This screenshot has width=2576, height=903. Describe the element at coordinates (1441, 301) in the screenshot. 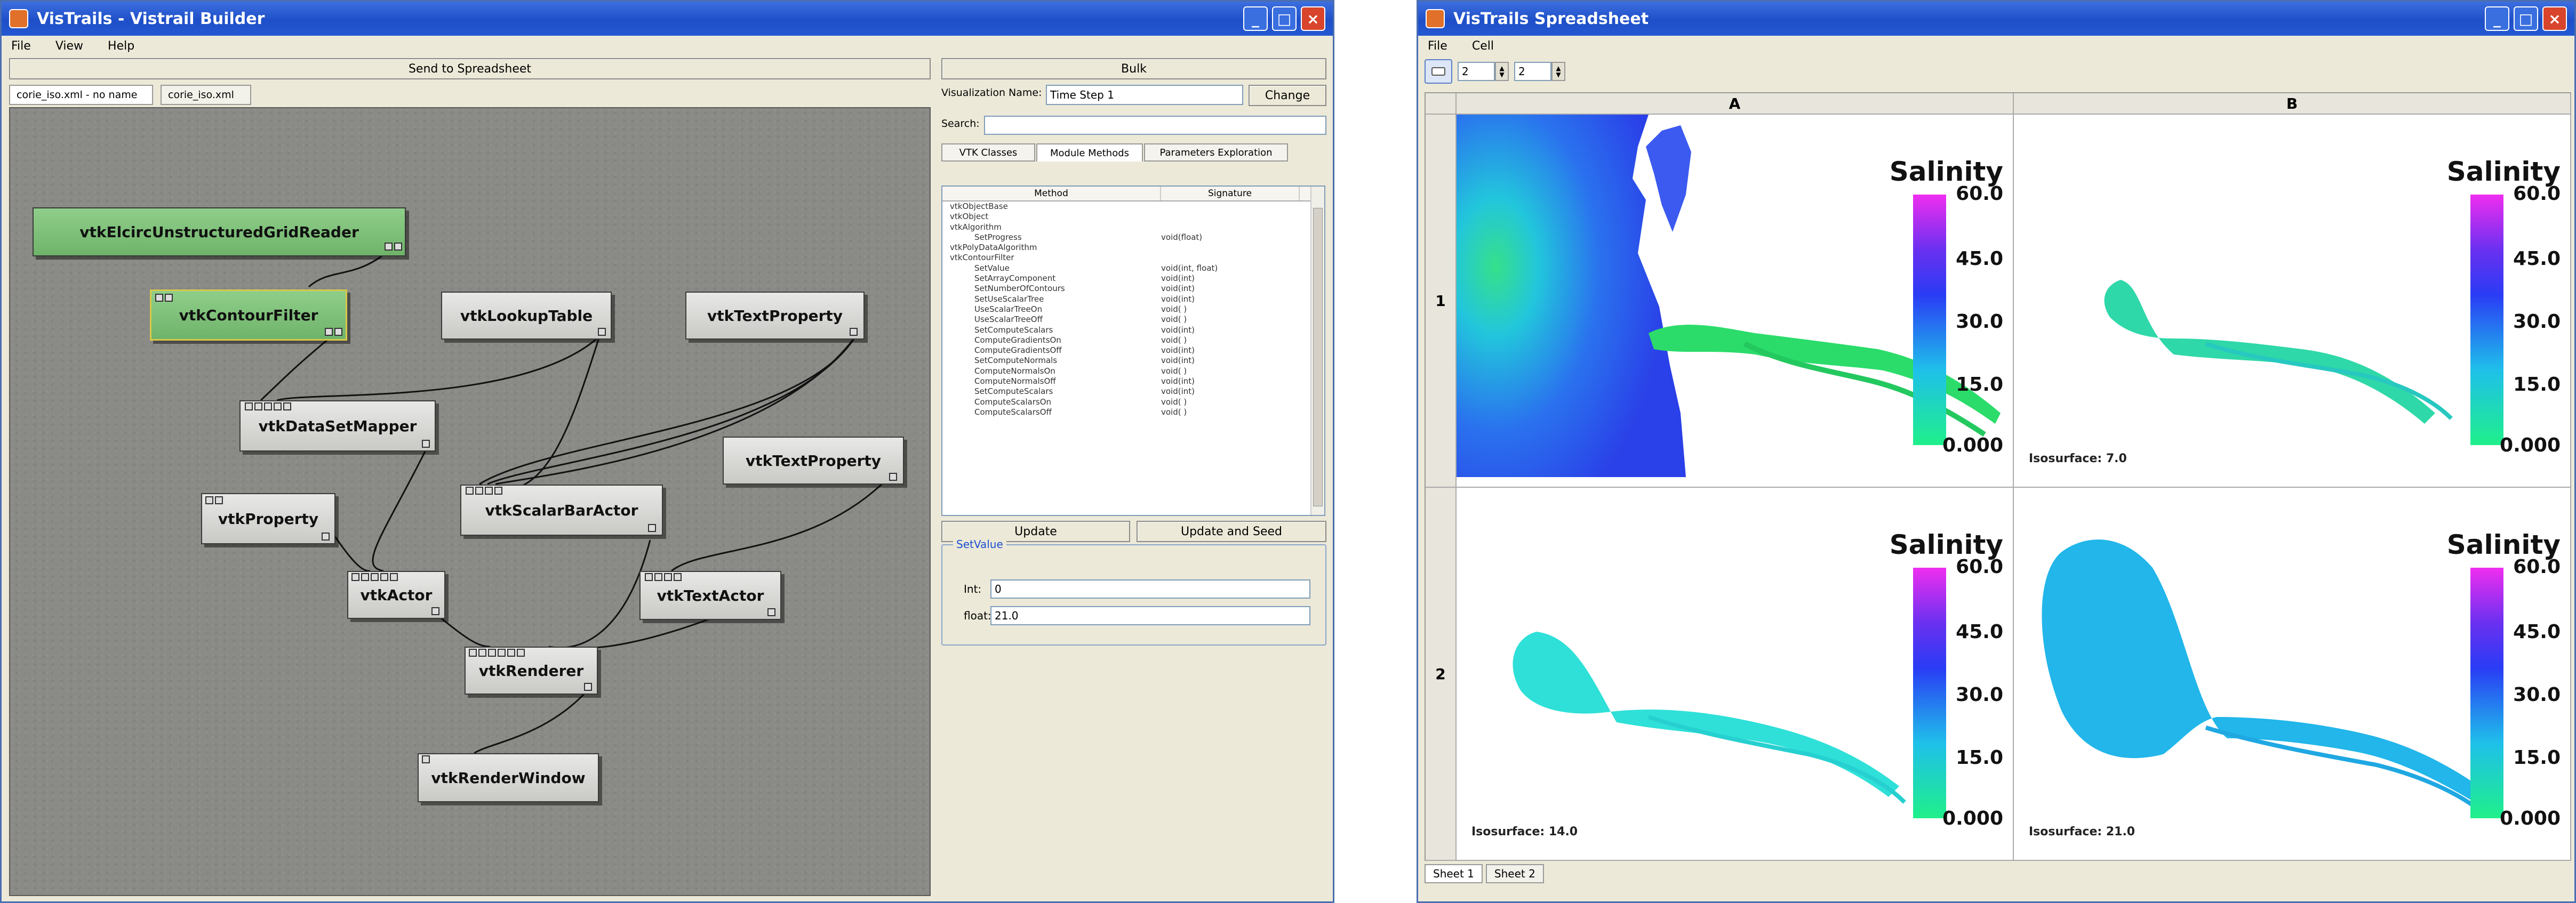

I see `row-header-1: 1` at that location.